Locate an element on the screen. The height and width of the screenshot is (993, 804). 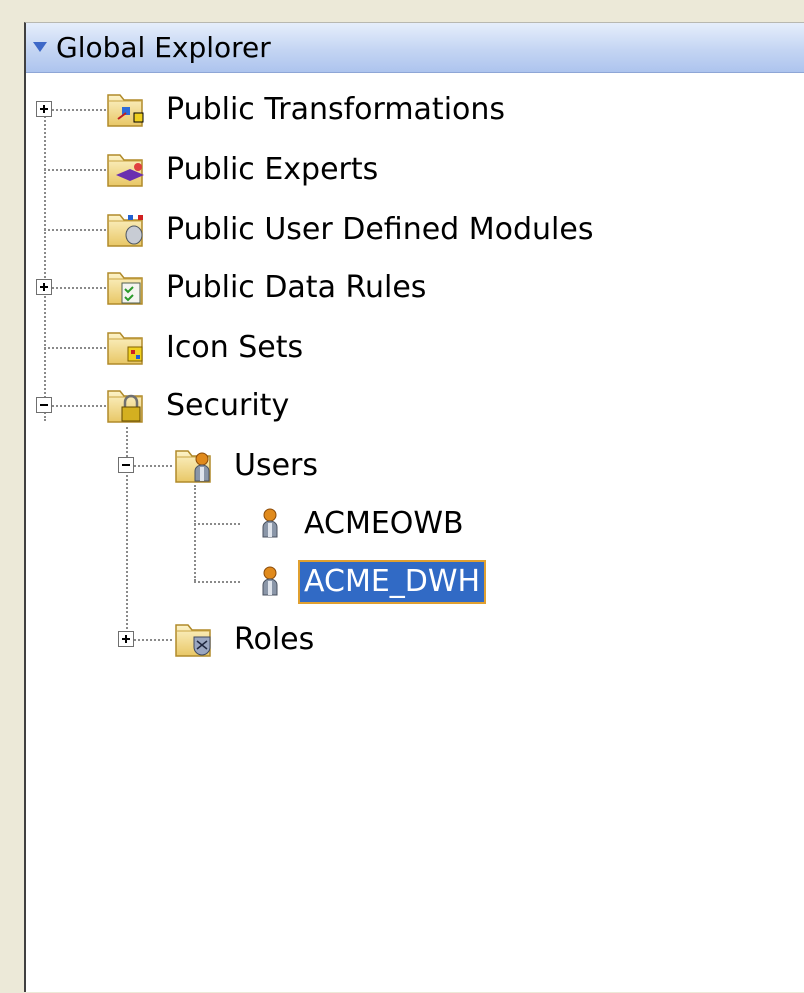
expand-toggle-public-transformations is located at coordinates (44, 109).